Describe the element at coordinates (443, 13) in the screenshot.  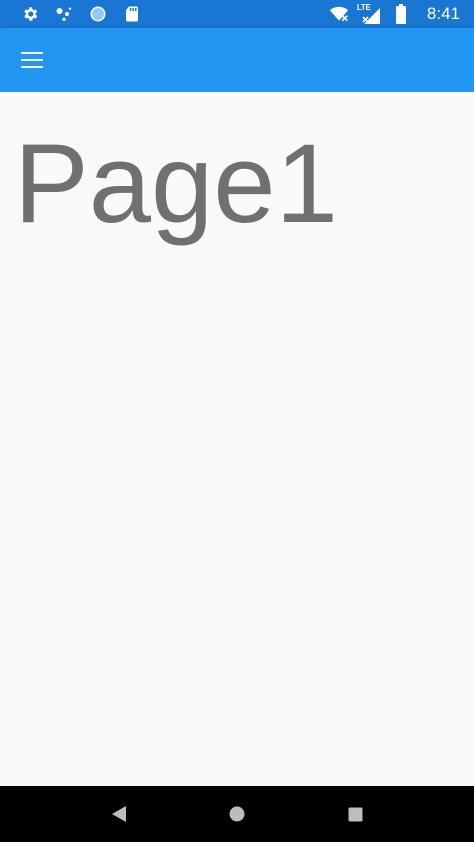
I see `status-clock: 8:41` at that location.